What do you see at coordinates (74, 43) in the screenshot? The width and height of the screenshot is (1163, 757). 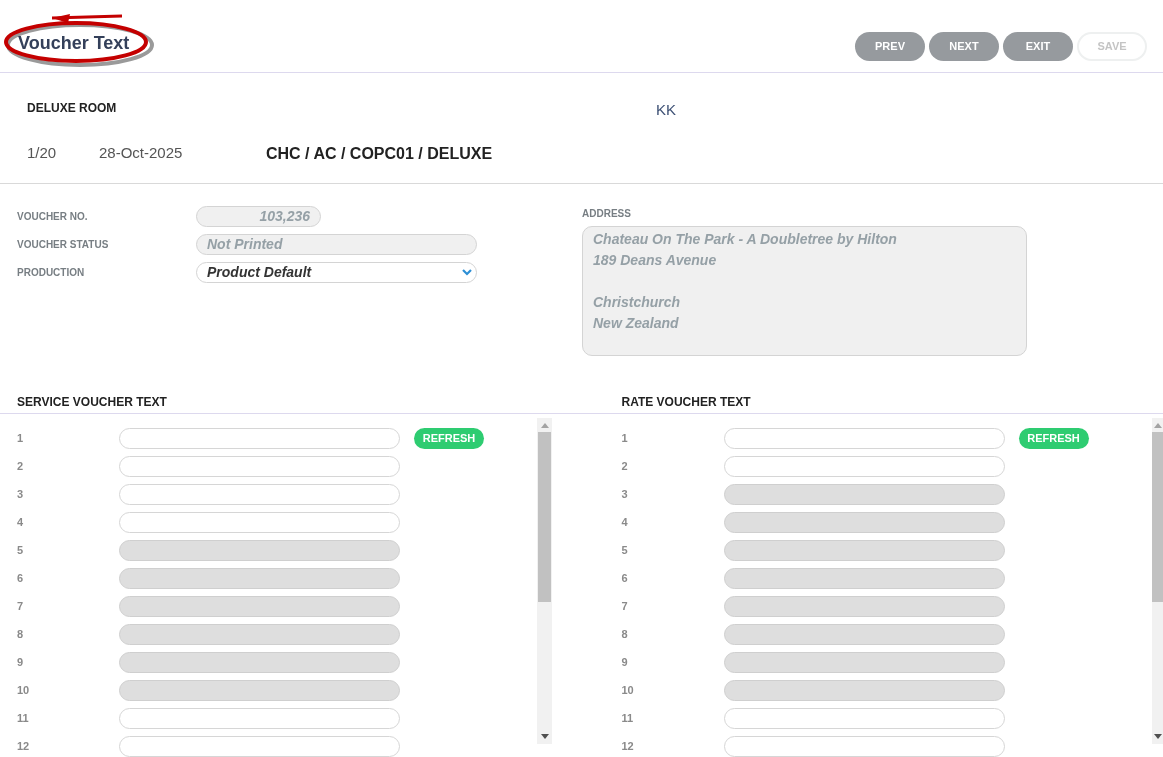 I see `page-title: Voucher Text` at bounding box center [74, 43].